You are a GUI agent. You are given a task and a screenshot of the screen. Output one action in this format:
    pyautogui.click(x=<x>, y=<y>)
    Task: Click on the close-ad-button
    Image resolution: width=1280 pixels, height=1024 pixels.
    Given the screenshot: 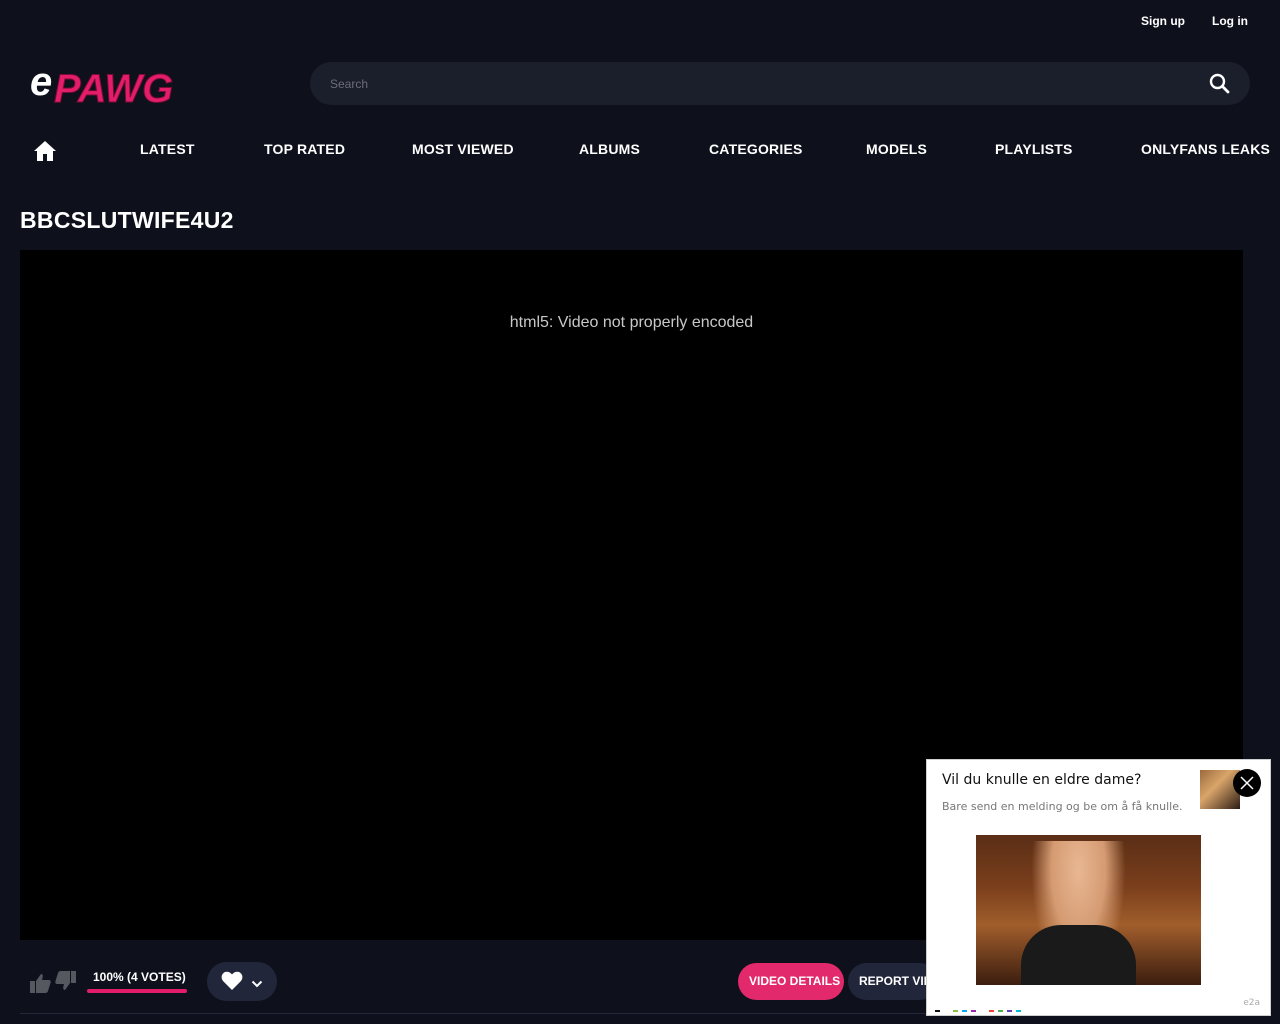 What is the action you would take?
    pyautogui.click(x=1247, y=783)
    